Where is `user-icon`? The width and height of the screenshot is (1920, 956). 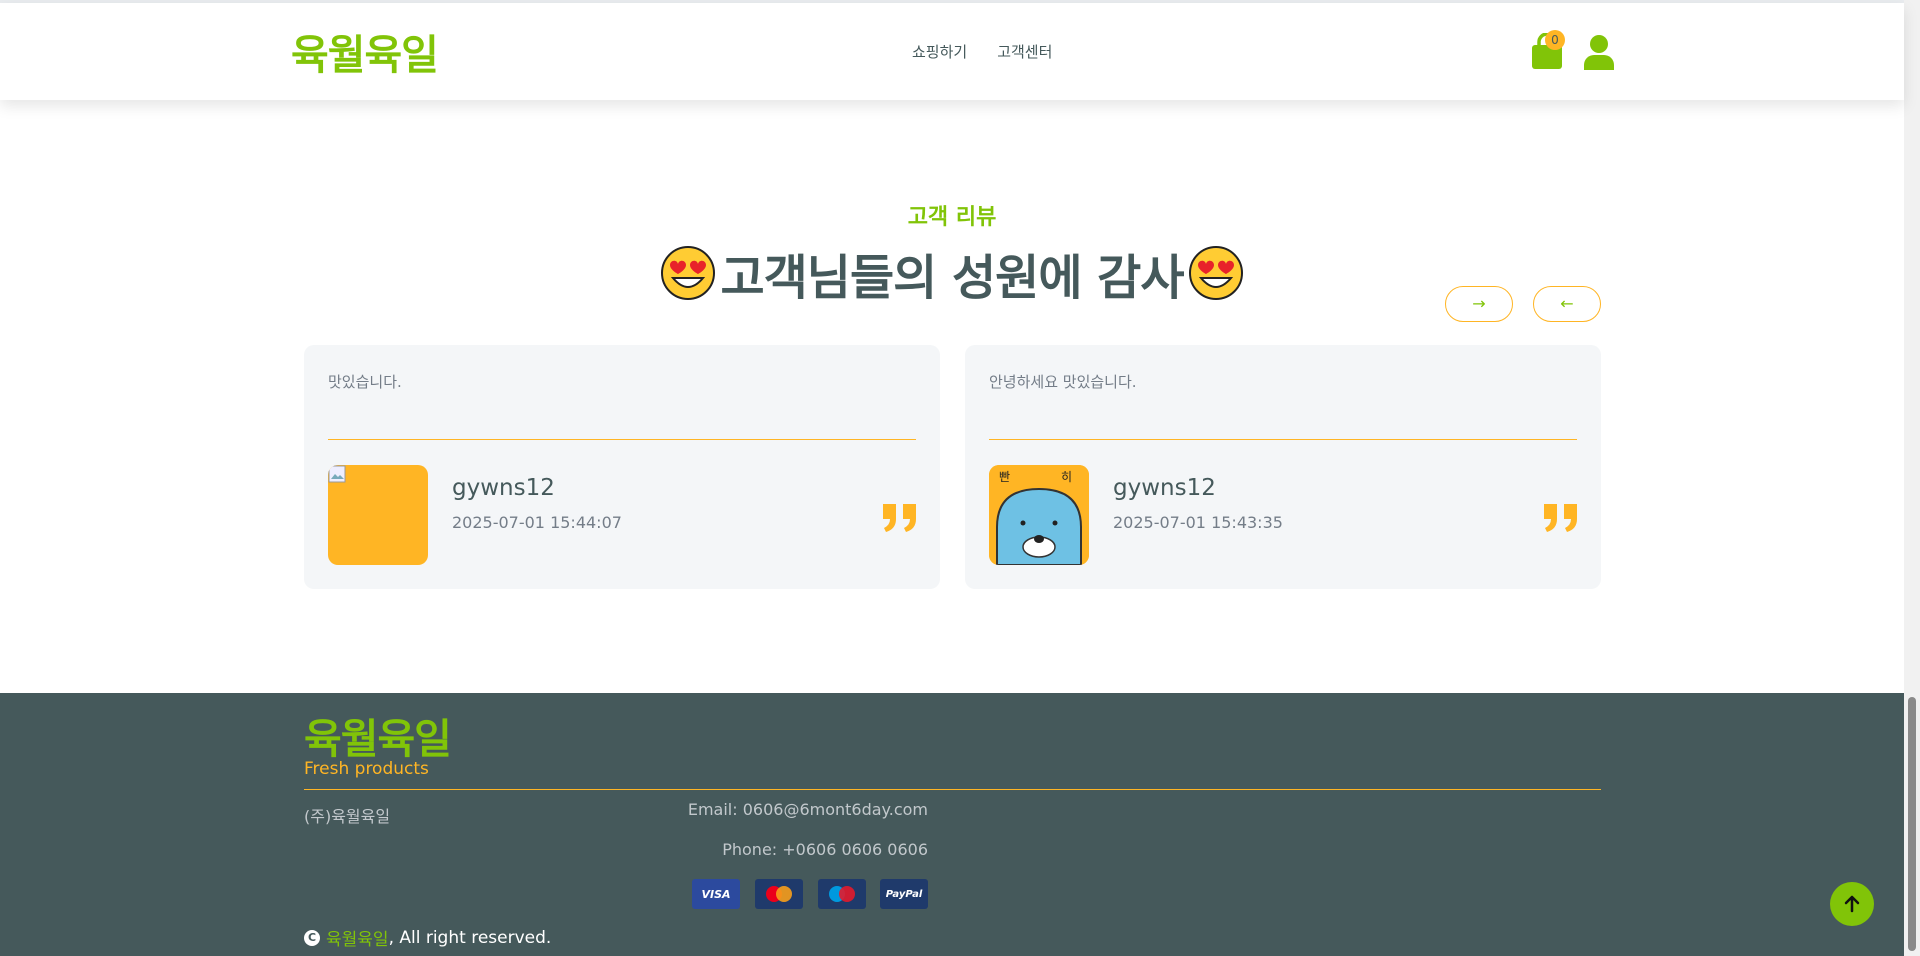
user-icon is located at coordinates (1599, 52).